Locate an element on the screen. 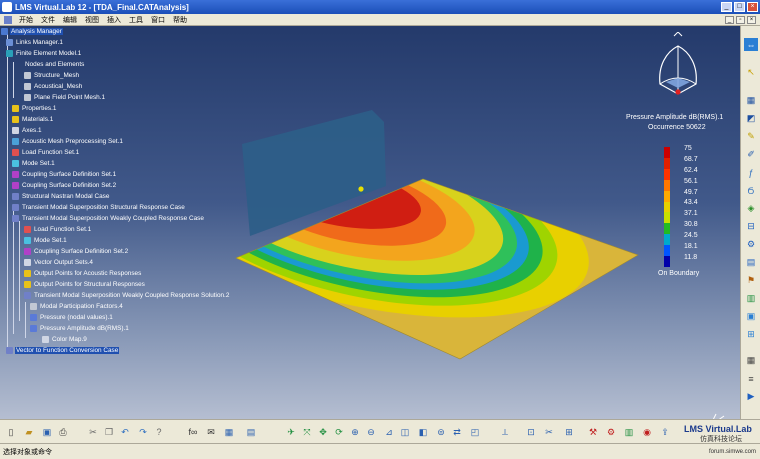  tree-axes: Axes.1 is located at coordinates (27, 130).